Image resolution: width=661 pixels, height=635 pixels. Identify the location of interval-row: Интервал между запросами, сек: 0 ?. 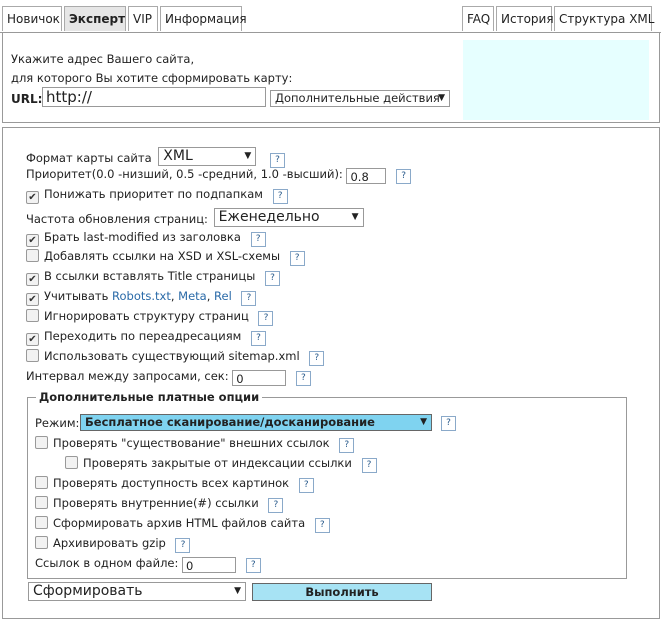
(168, 377).